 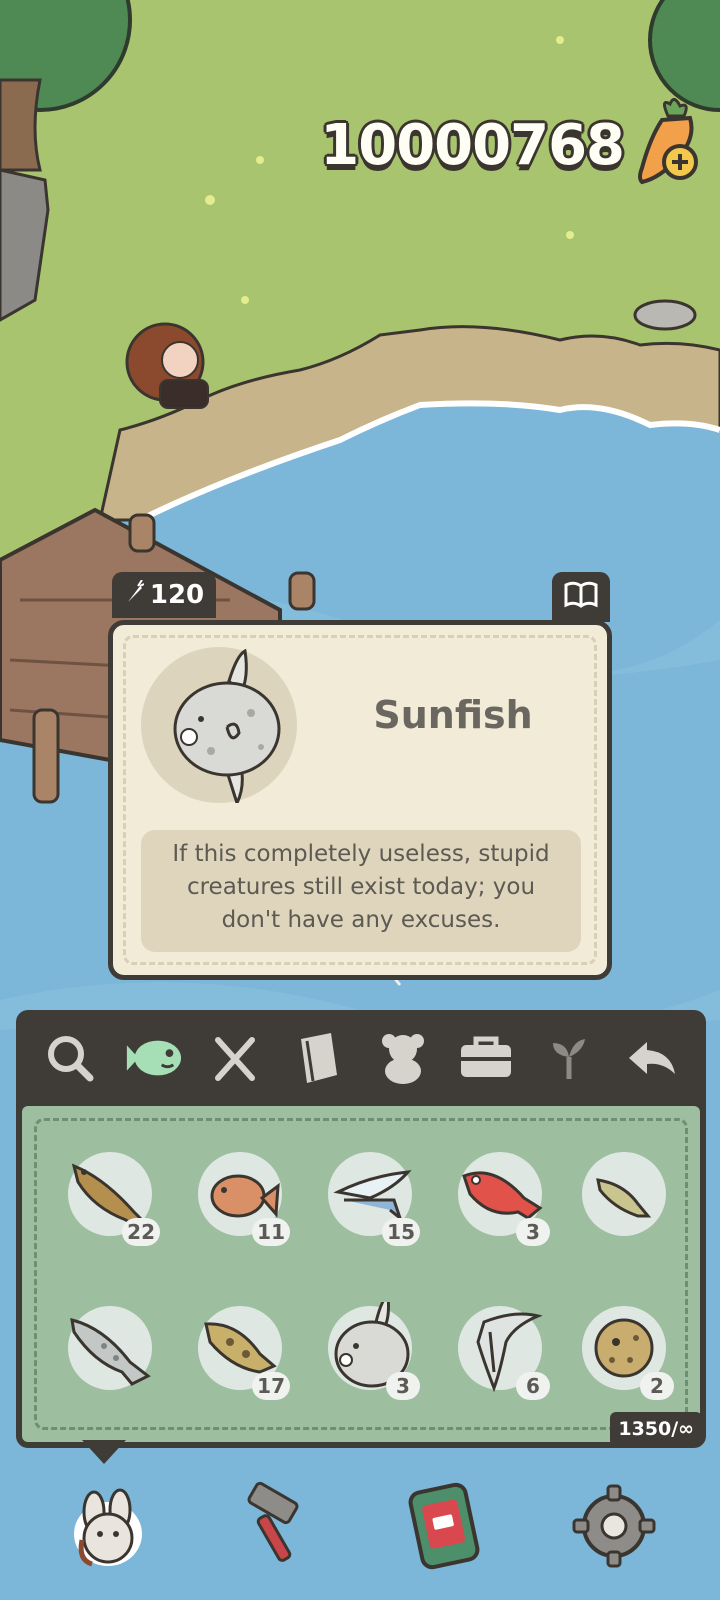 I want to click on tab-plants, so click(x=569, y=1058).